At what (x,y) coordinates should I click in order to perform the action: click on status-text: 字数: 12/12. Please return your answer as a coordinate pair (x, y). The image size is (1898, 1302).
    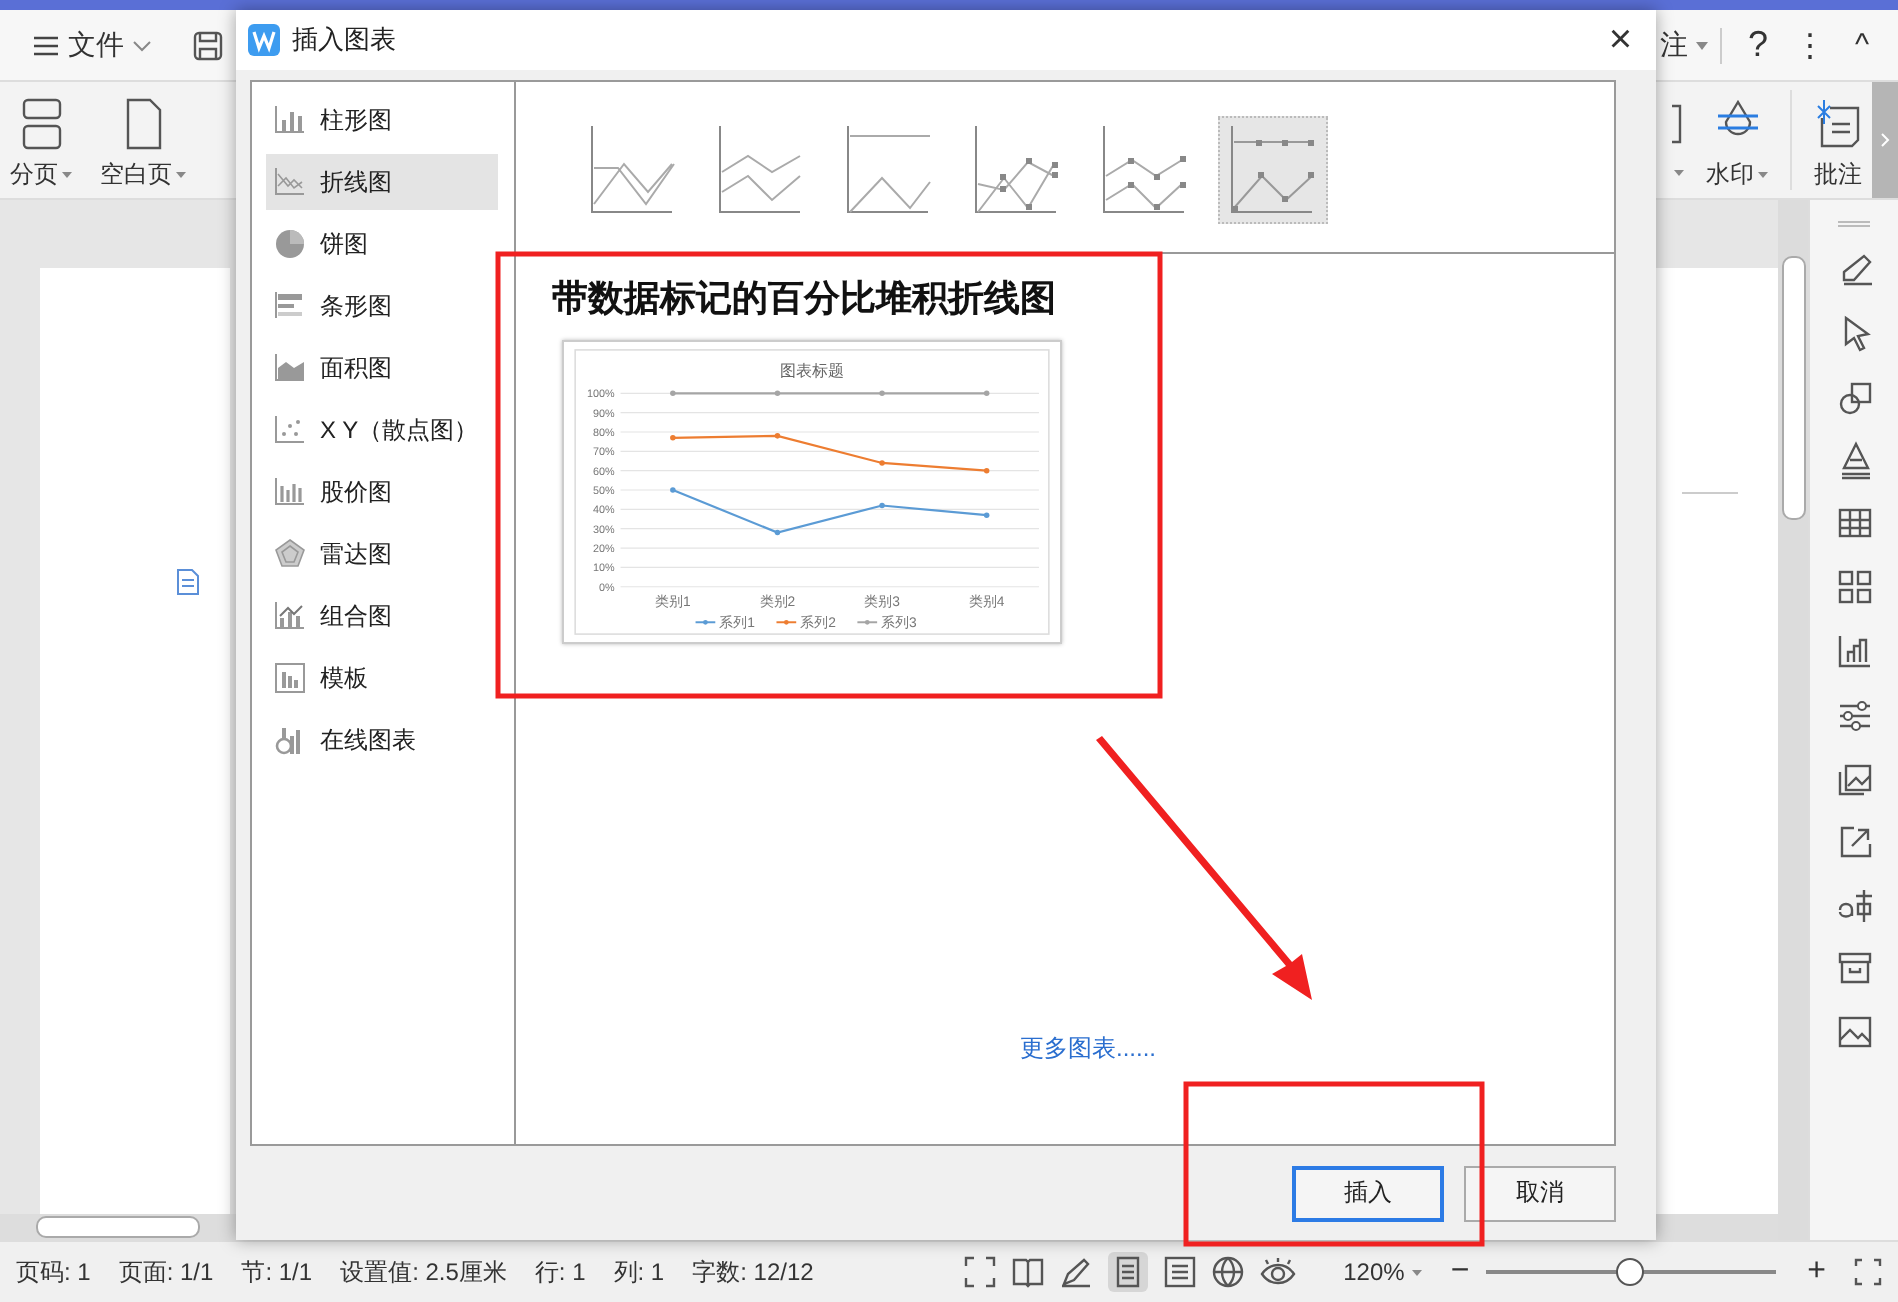
    Looking at the image, I should click on (753, 1272).